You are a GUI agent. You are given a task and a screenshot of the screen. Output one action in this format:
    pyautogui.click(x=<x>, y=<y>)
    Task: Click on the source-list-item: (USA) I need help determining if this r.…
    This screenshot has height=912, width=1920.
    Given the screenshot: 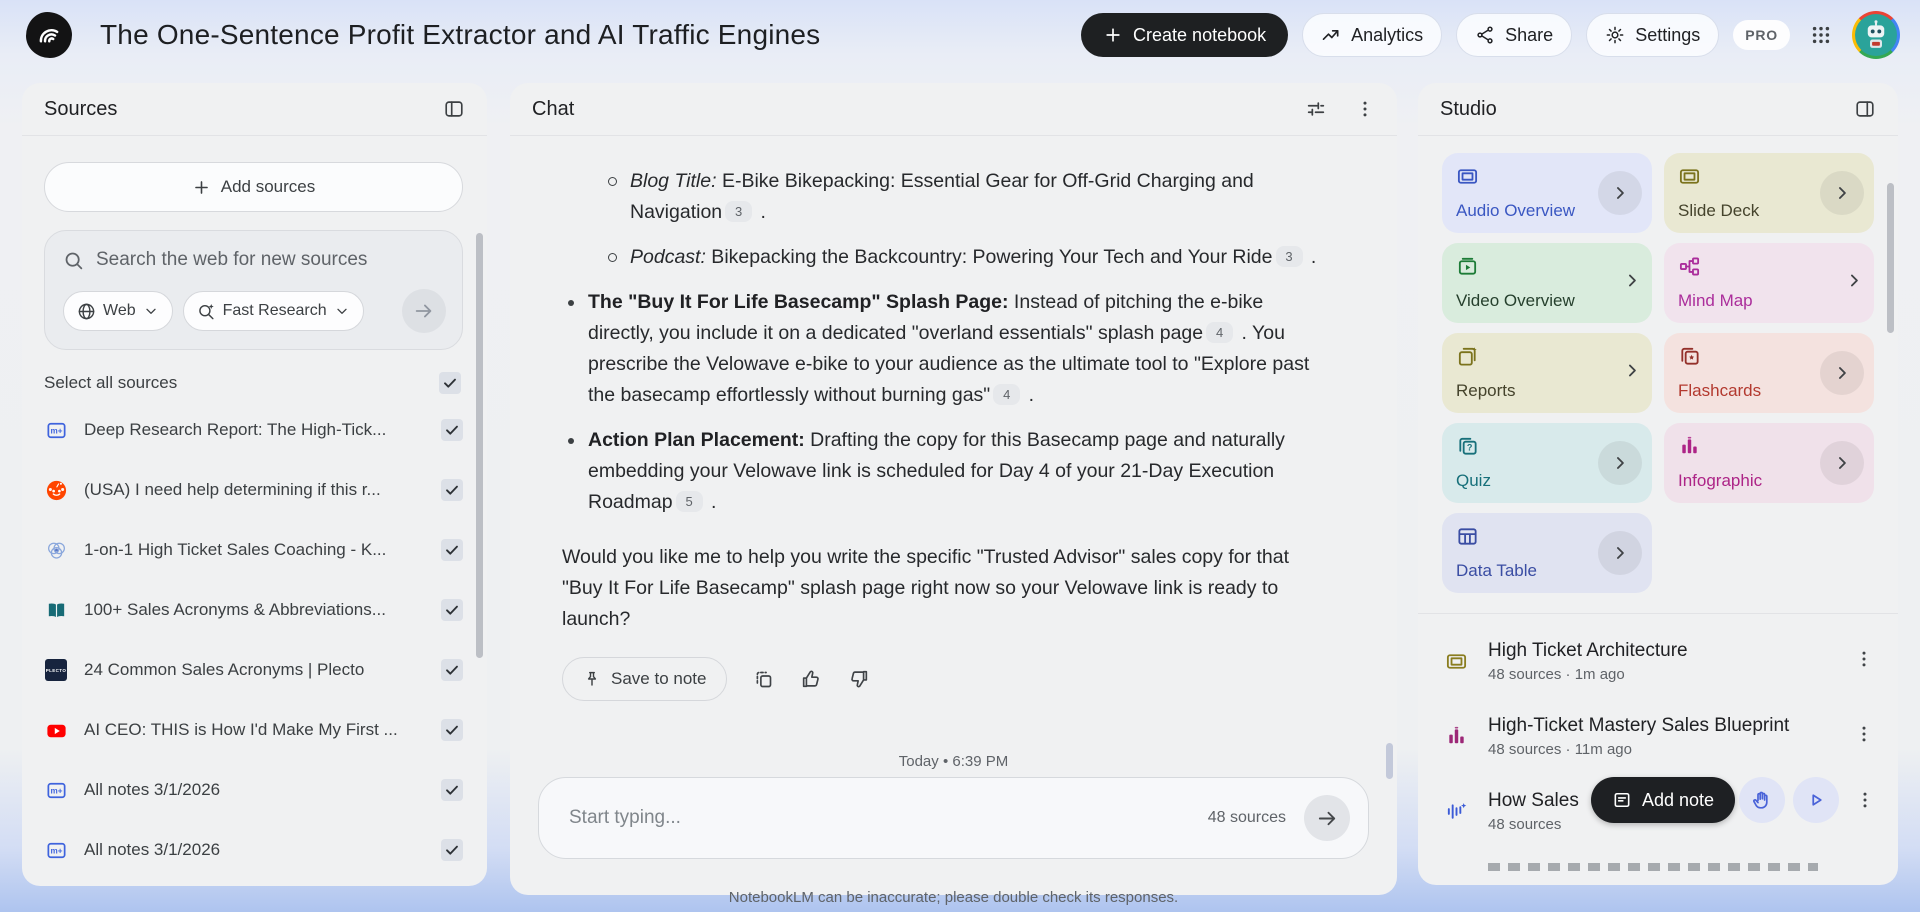 What is the action you would take?
    pyautogui.click(x=253, y=490)
    